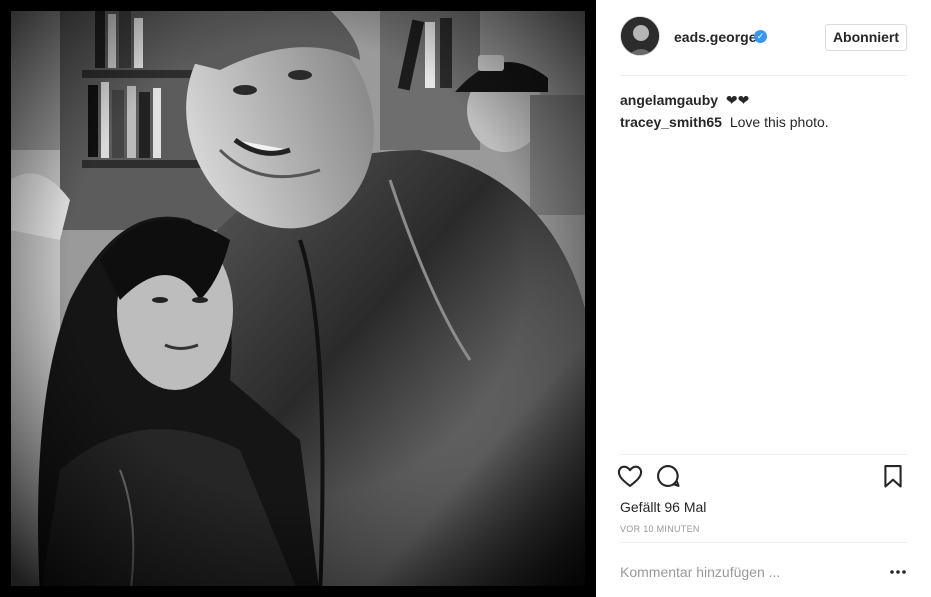  What do you see at coordinates (779, 122) in the screenshot?
I see `comment-text: Love this photo.` at bounding box center [779, 122].